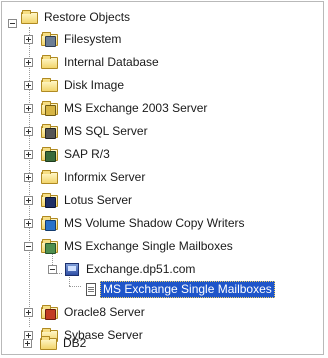 The height and width of the screenshot is (358, 328). What do you see at coordinates (94, 84) in the screenshot?
I see `tree-node-label: Disk Image` at bounding box center [94, 84].